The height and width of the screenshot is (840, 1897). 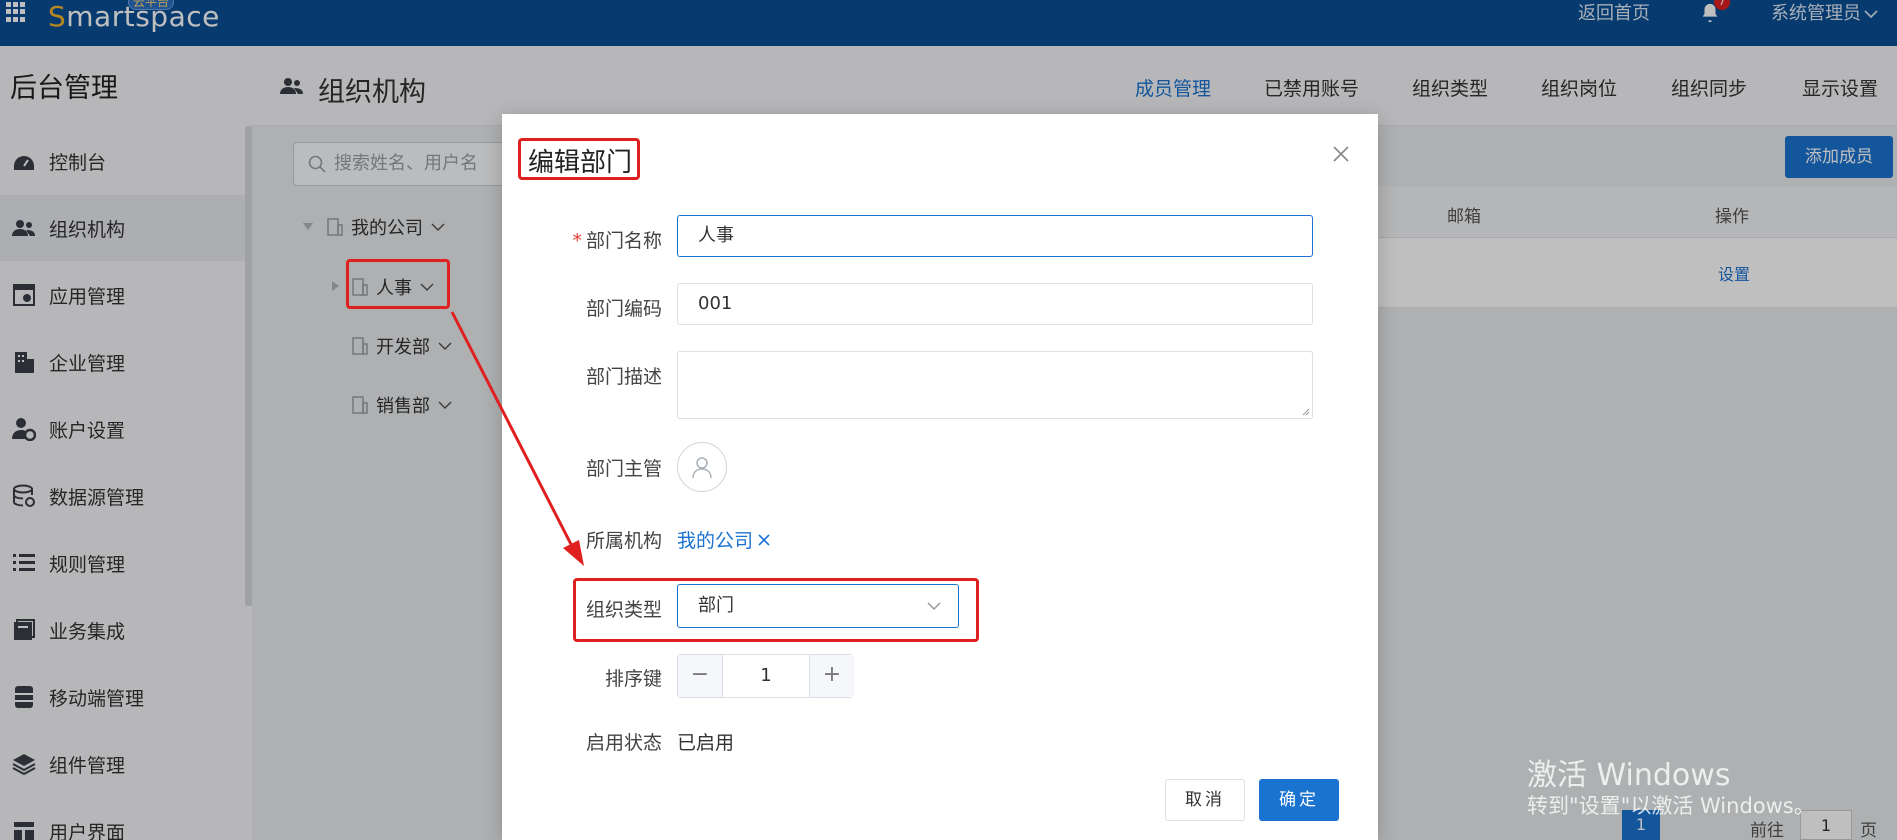 I want to click on windows-activation-hint: 转到"设置"以激活 Windows。, so click(x=1671, y=806).